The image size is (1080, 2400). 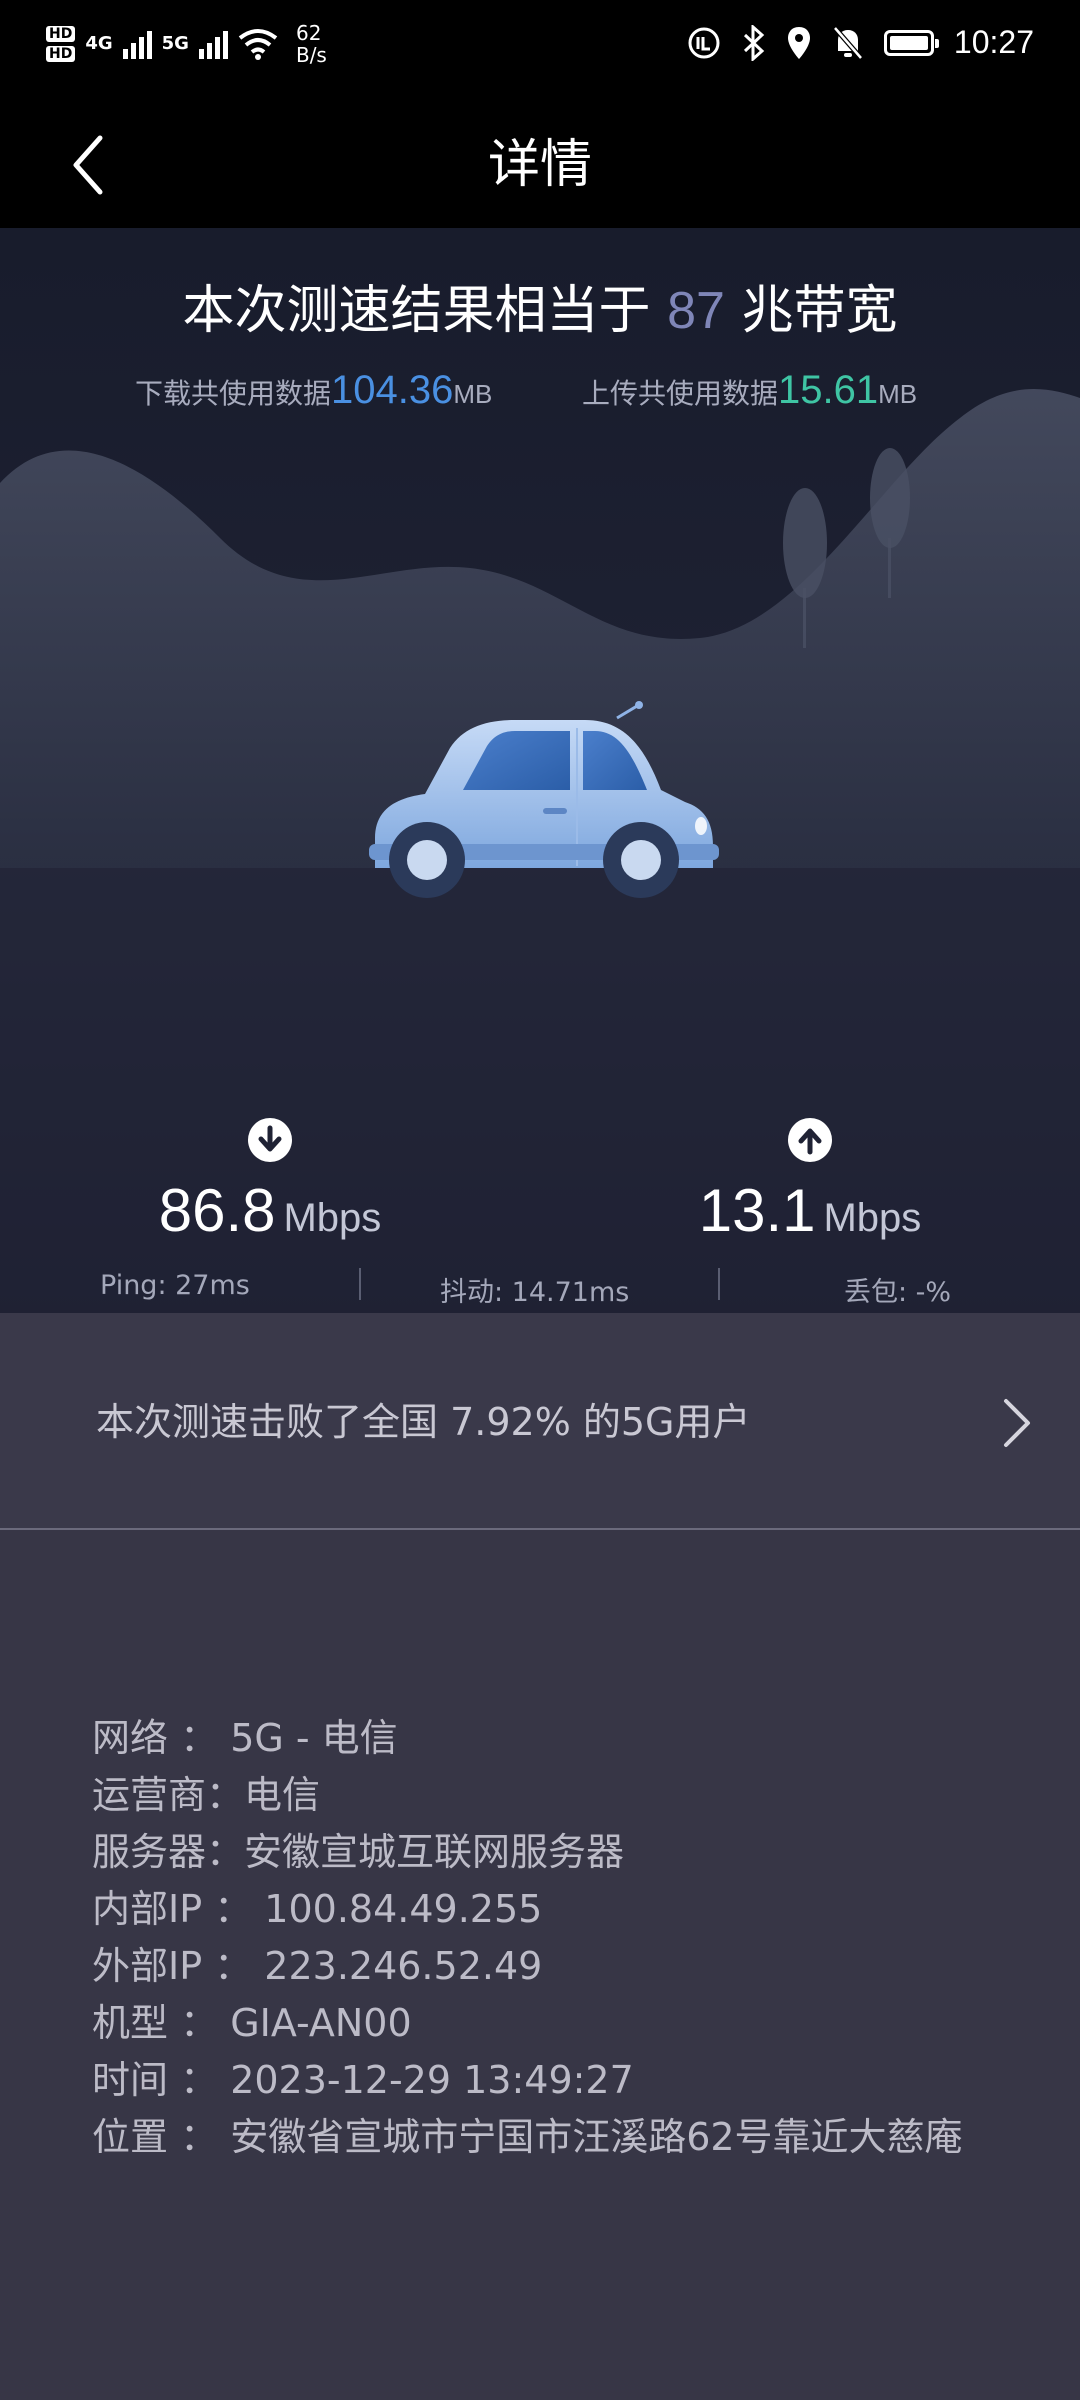 What do you see at coordinates (311, 55) in the screenshot?
I see `net-speed-unit: B/s` at bounding box center [311, 55].